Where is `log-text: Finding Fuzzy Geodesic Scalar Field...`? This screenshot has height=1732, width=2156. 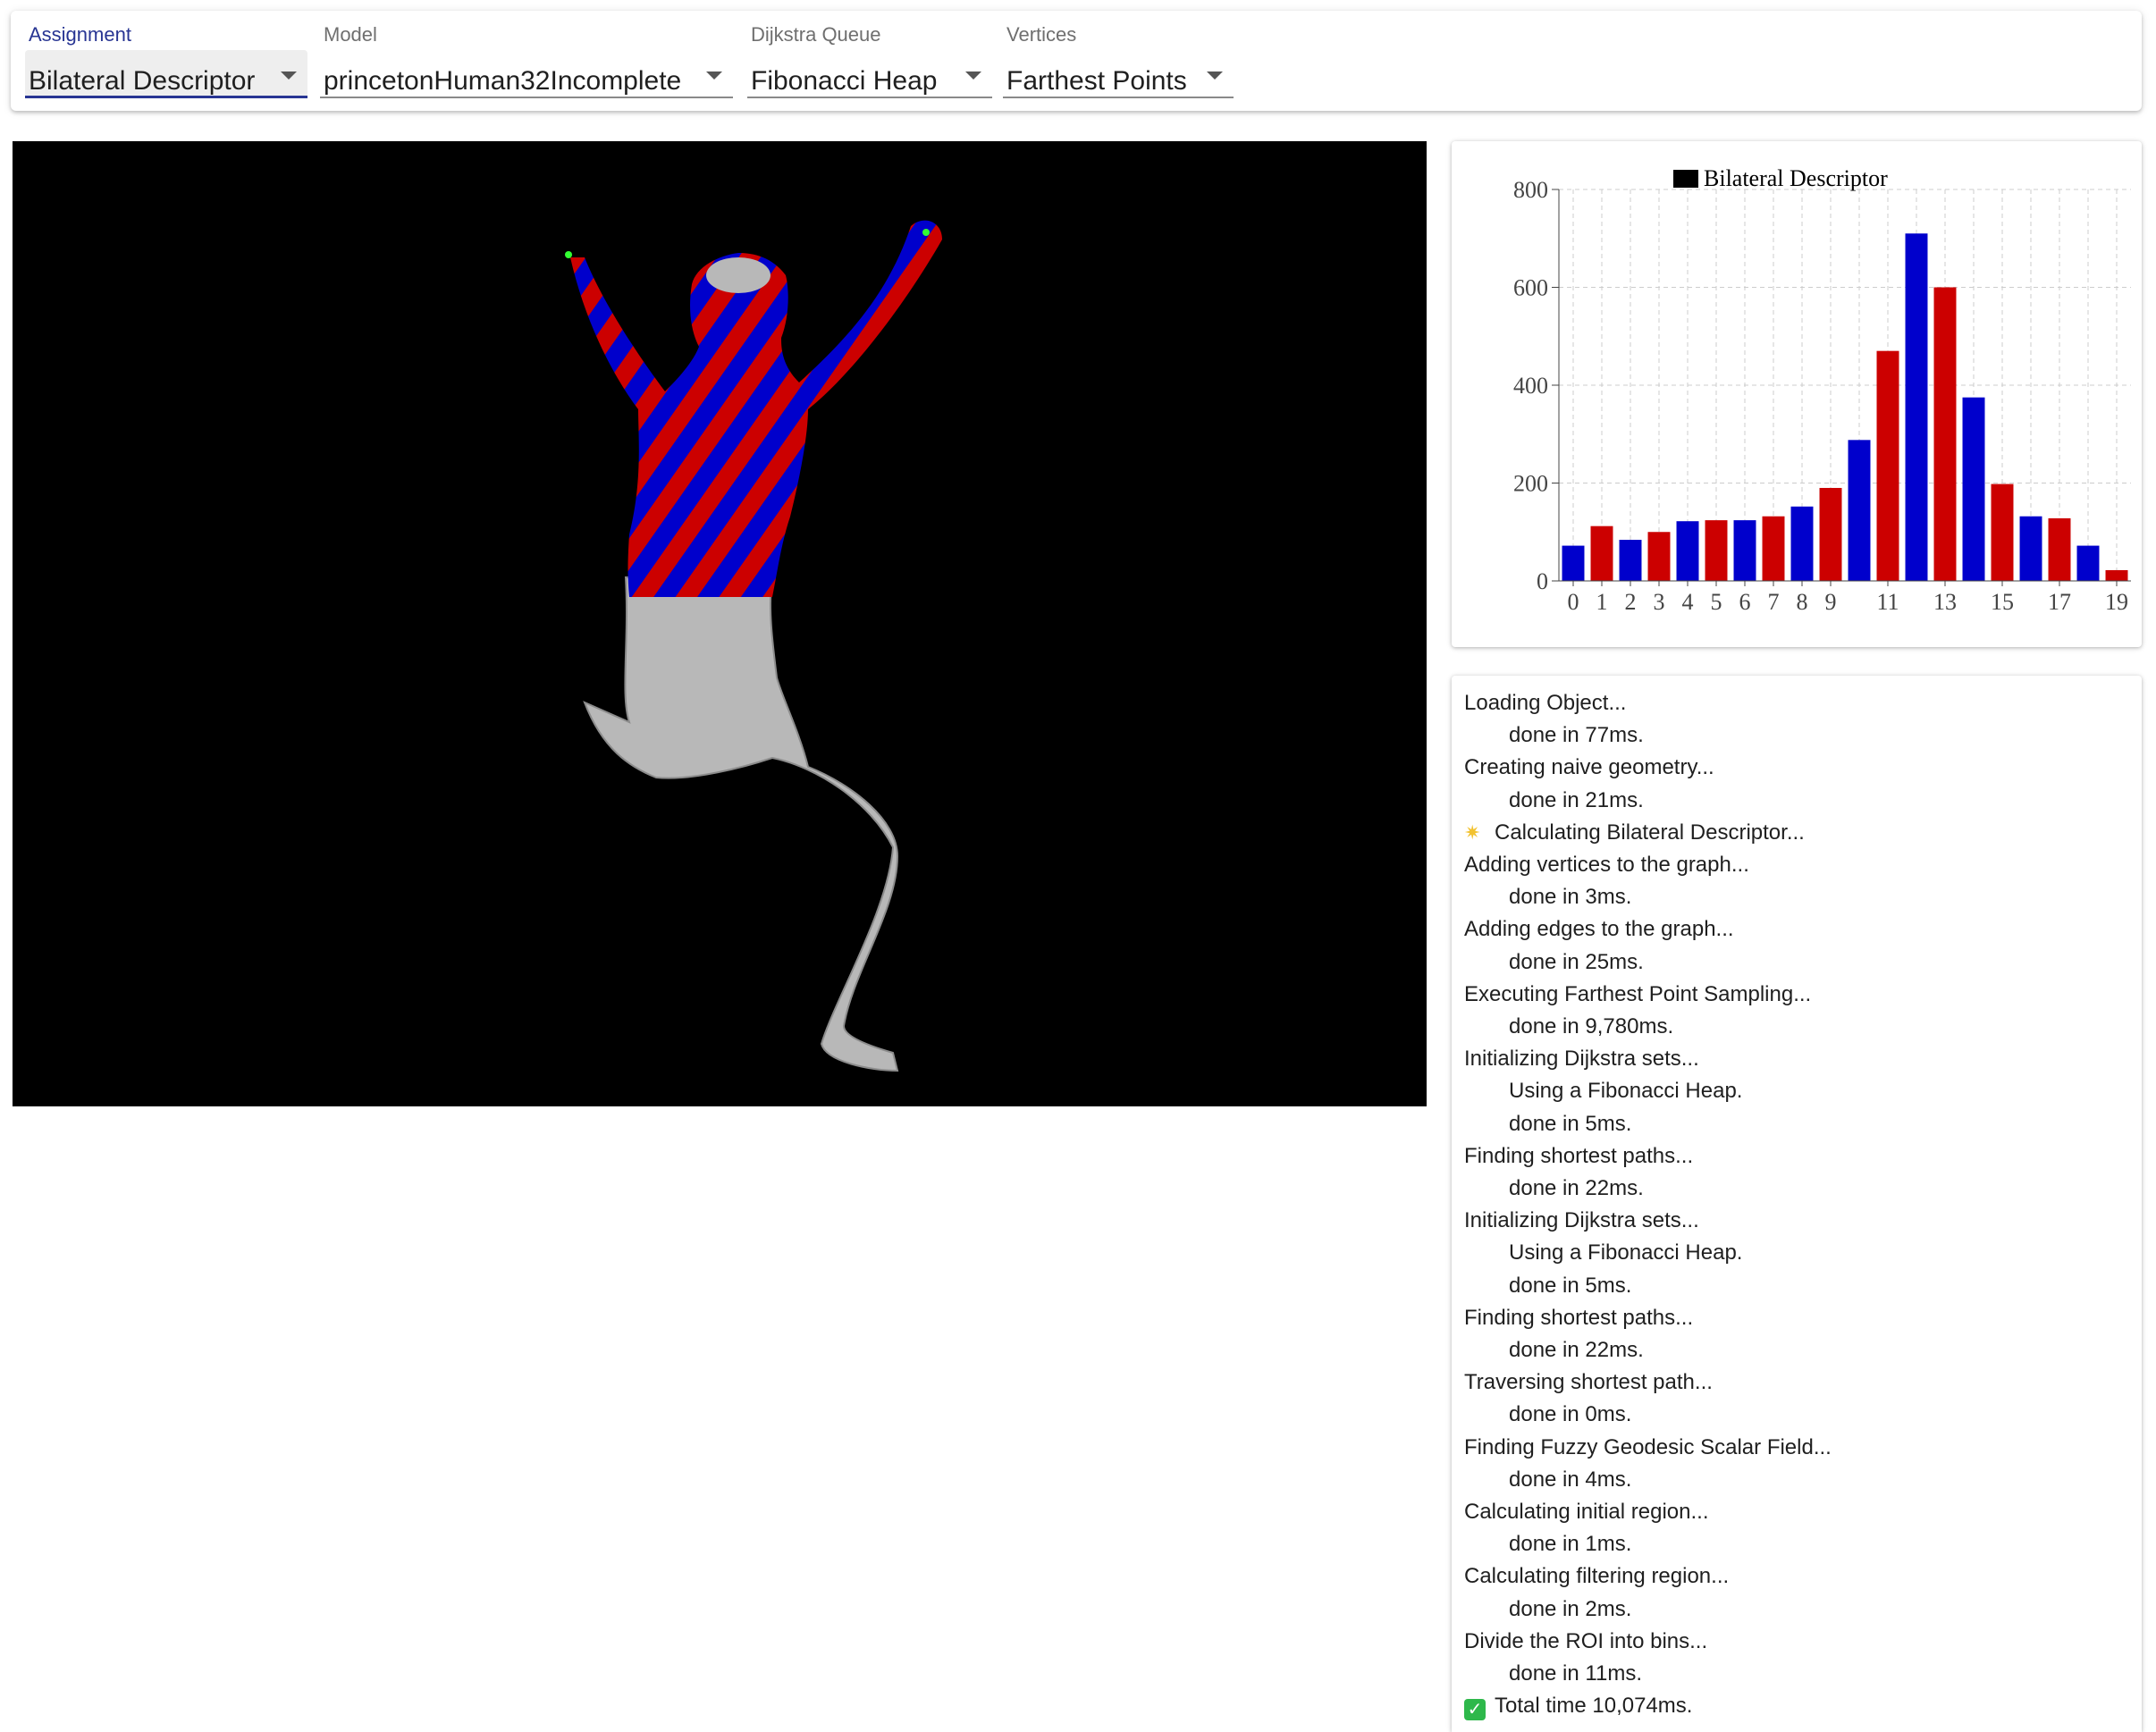 log-text: Finding Fuzzy Geodesic Scalar Field... is located at coordinates (1648, 1446).